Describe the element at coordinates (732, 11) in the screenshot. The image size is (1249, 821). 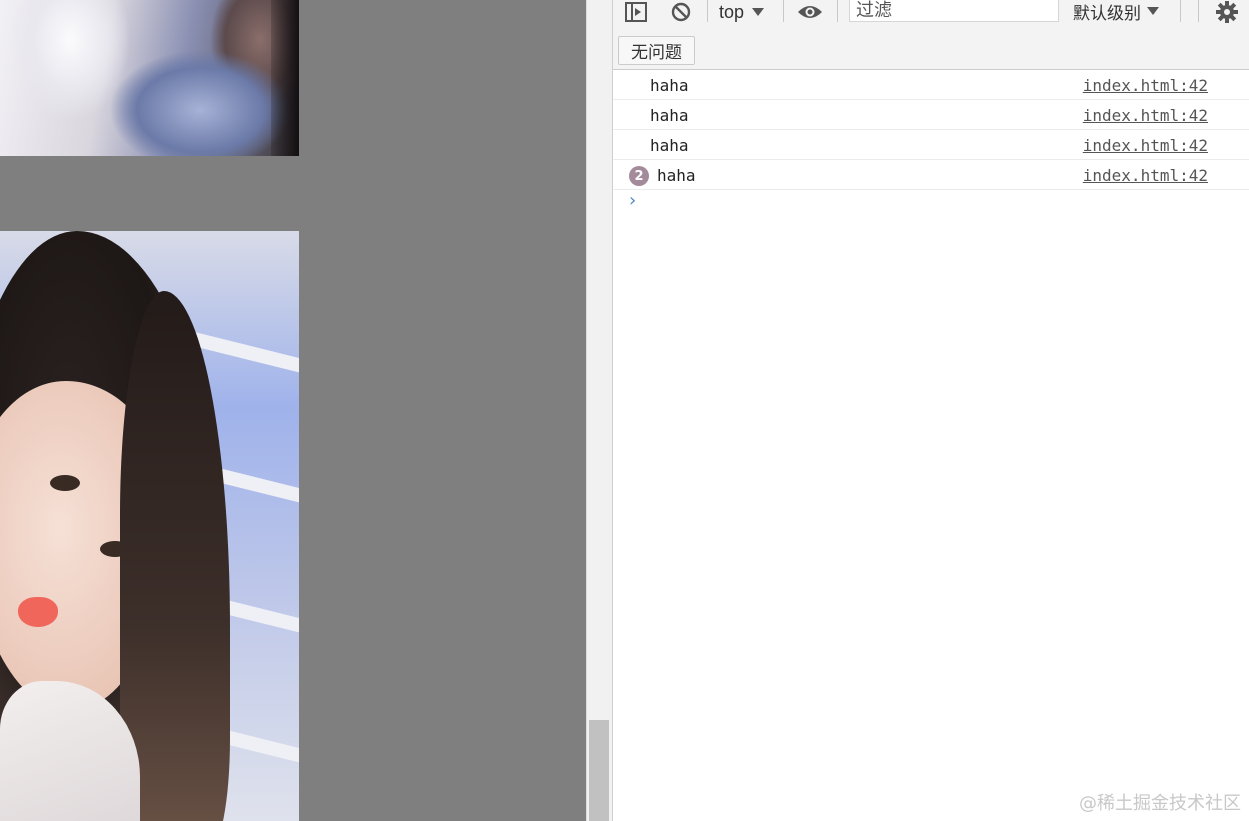
I see `context-label: top` at that location.